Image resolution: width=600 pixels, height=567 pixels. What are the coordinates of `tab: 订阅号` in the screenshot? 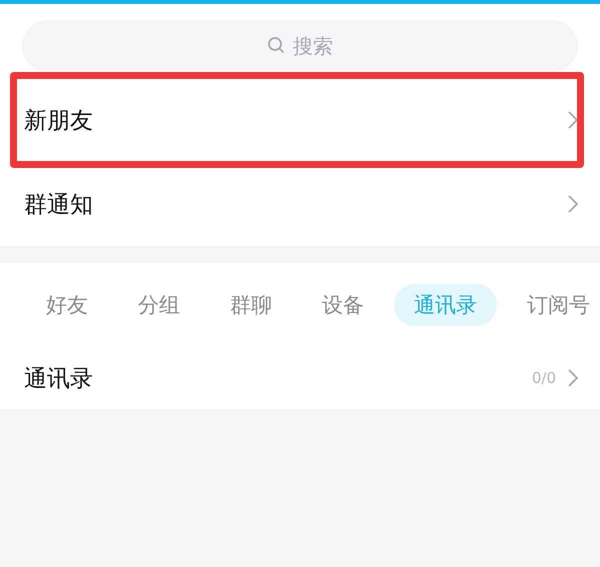 It's located at (553, 305).